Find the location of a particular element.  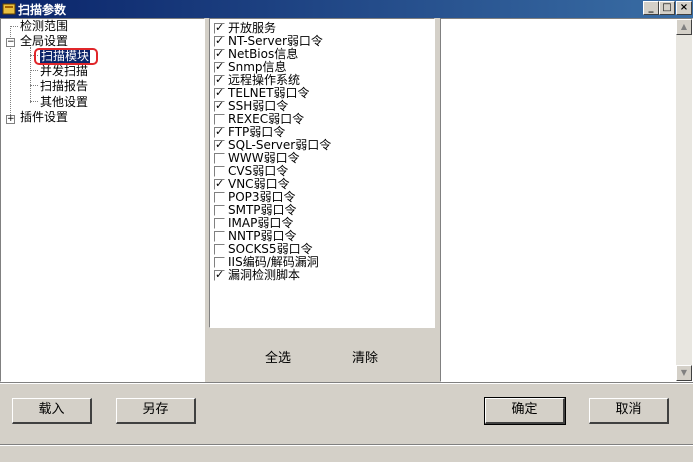

scroll-down-icon: ▼ is located at coordinates (684, 373).